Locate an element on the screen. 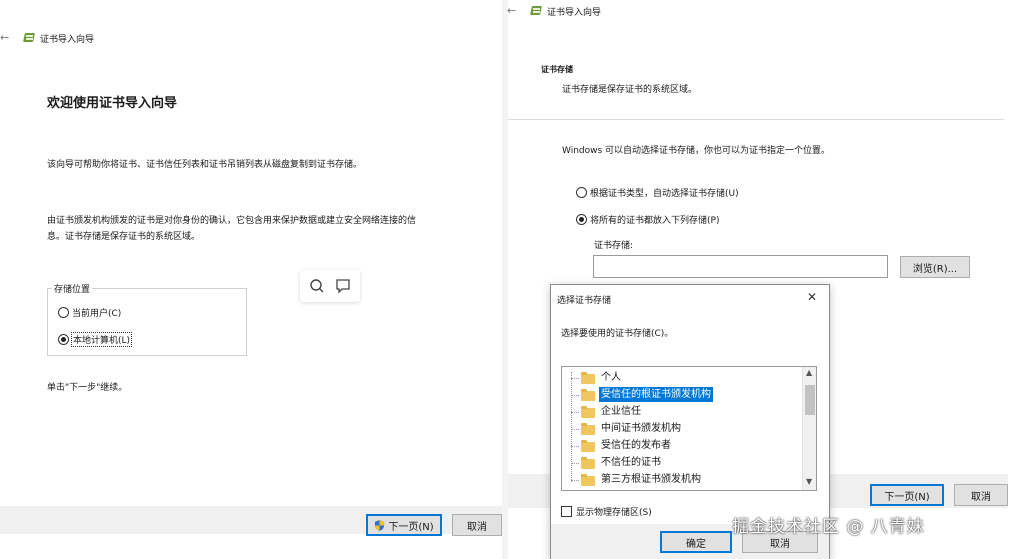 The width and height of the screenshot is (1012, 559). window-title: 证书导入向导 is located at coordinates (67, 40).